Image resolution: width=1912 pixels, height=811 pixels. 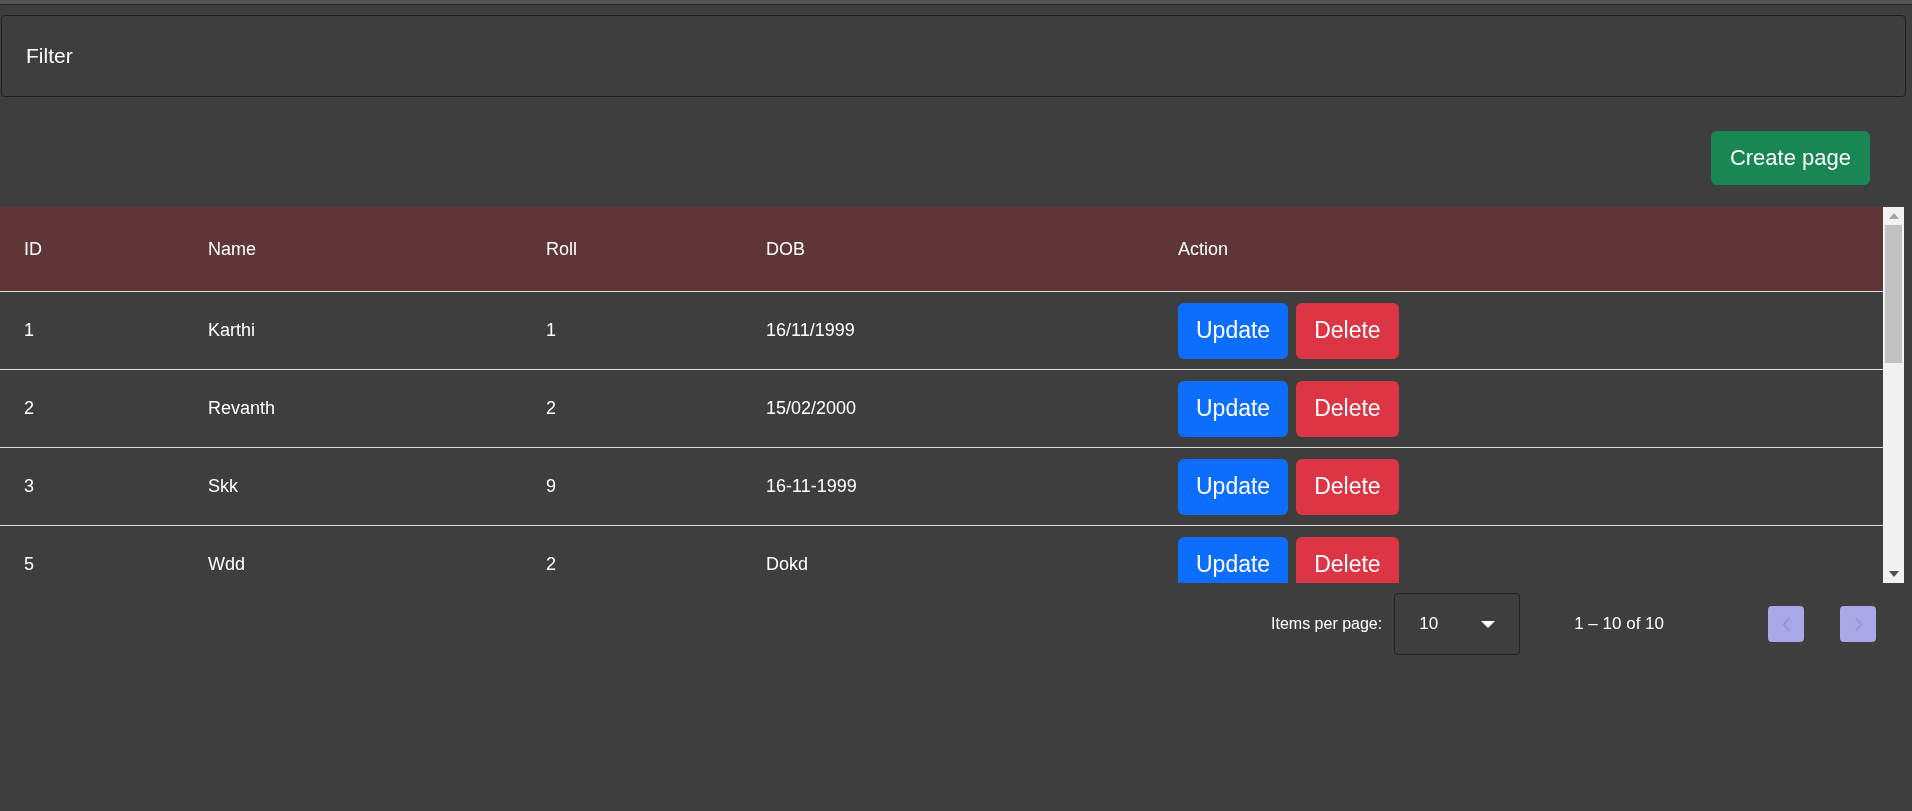 I want to click on create-page-button: Create page, so click(x=1790, y=158).